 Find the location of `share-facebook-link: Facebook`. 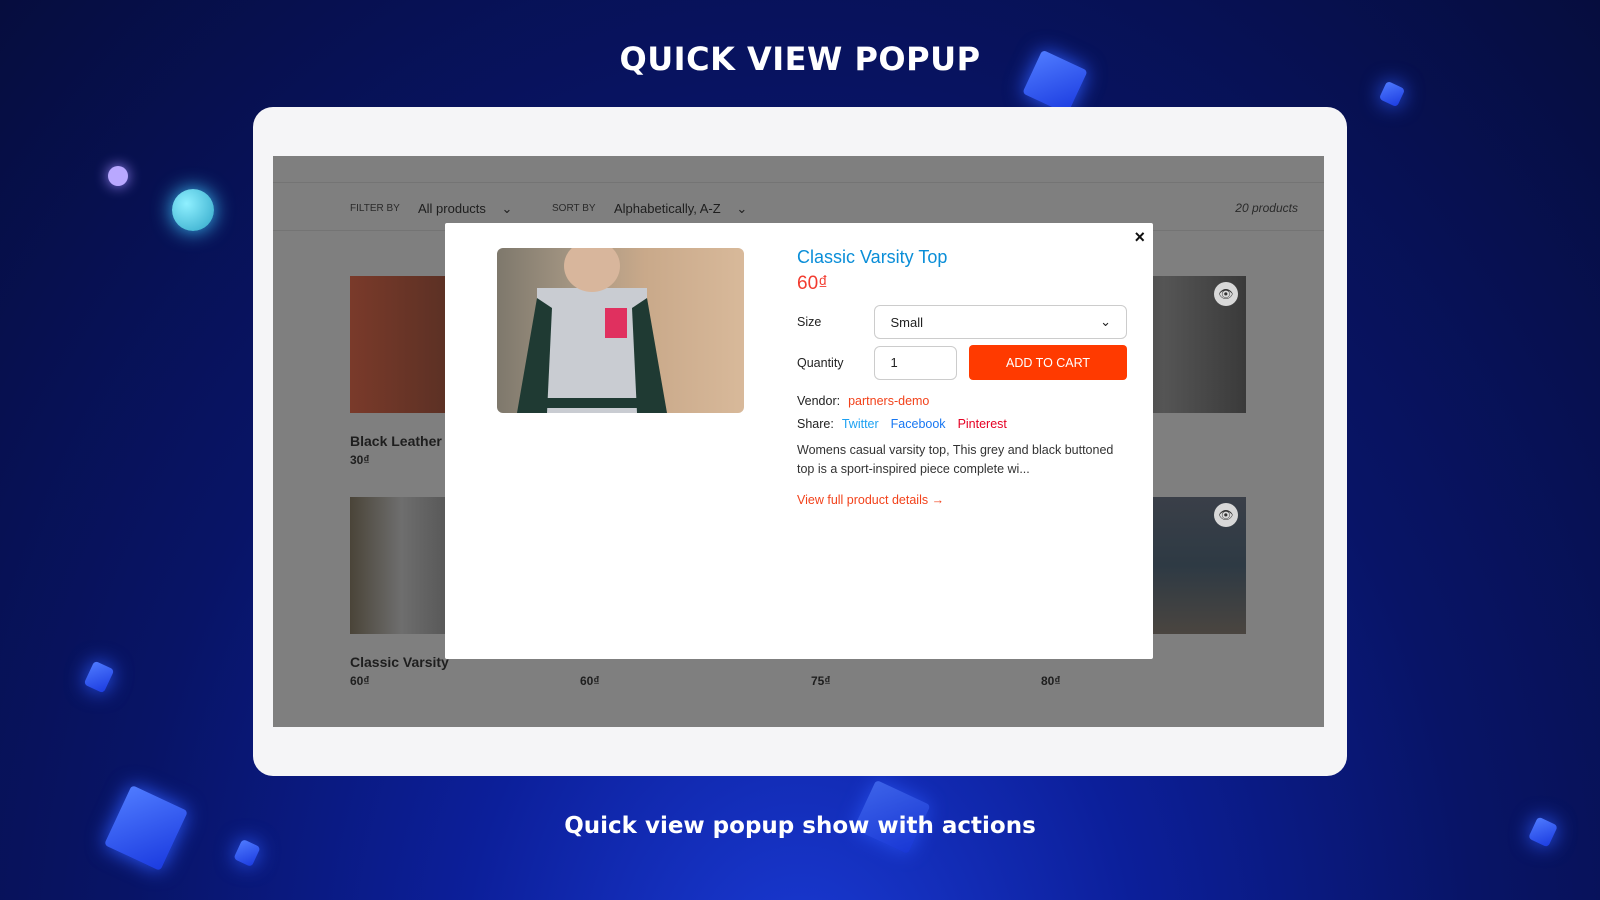

share-facebook-link: Facebook is located at coordinates (918, 424).